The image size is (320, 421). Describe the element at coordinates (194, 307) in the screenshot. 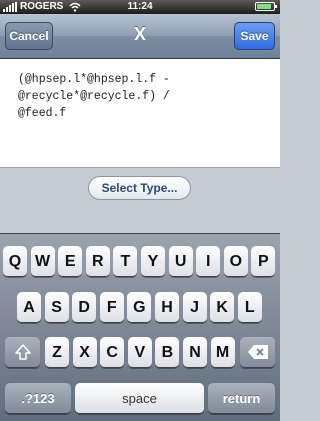

I see `key-j: J` at that location.